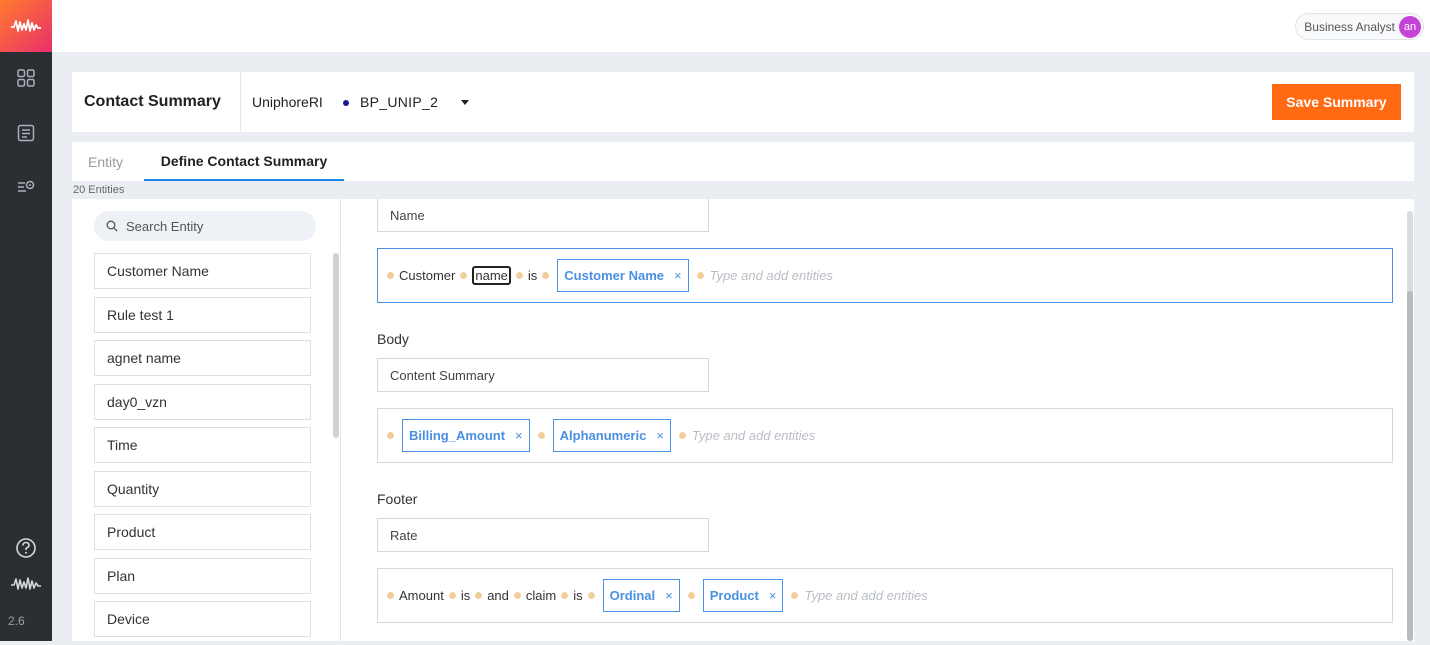 This screenshot has height=645, width=1430. I want to click on document-list-icon, so click(26, 133).